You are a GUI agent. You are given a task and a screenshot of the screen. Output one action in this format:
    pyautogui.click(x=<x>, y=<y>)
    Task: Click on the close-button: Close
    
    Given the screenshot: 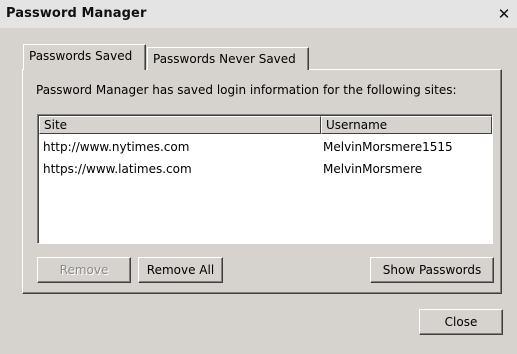 What is the action you would take?
    pyautogui.click(x=461, y=322)
    